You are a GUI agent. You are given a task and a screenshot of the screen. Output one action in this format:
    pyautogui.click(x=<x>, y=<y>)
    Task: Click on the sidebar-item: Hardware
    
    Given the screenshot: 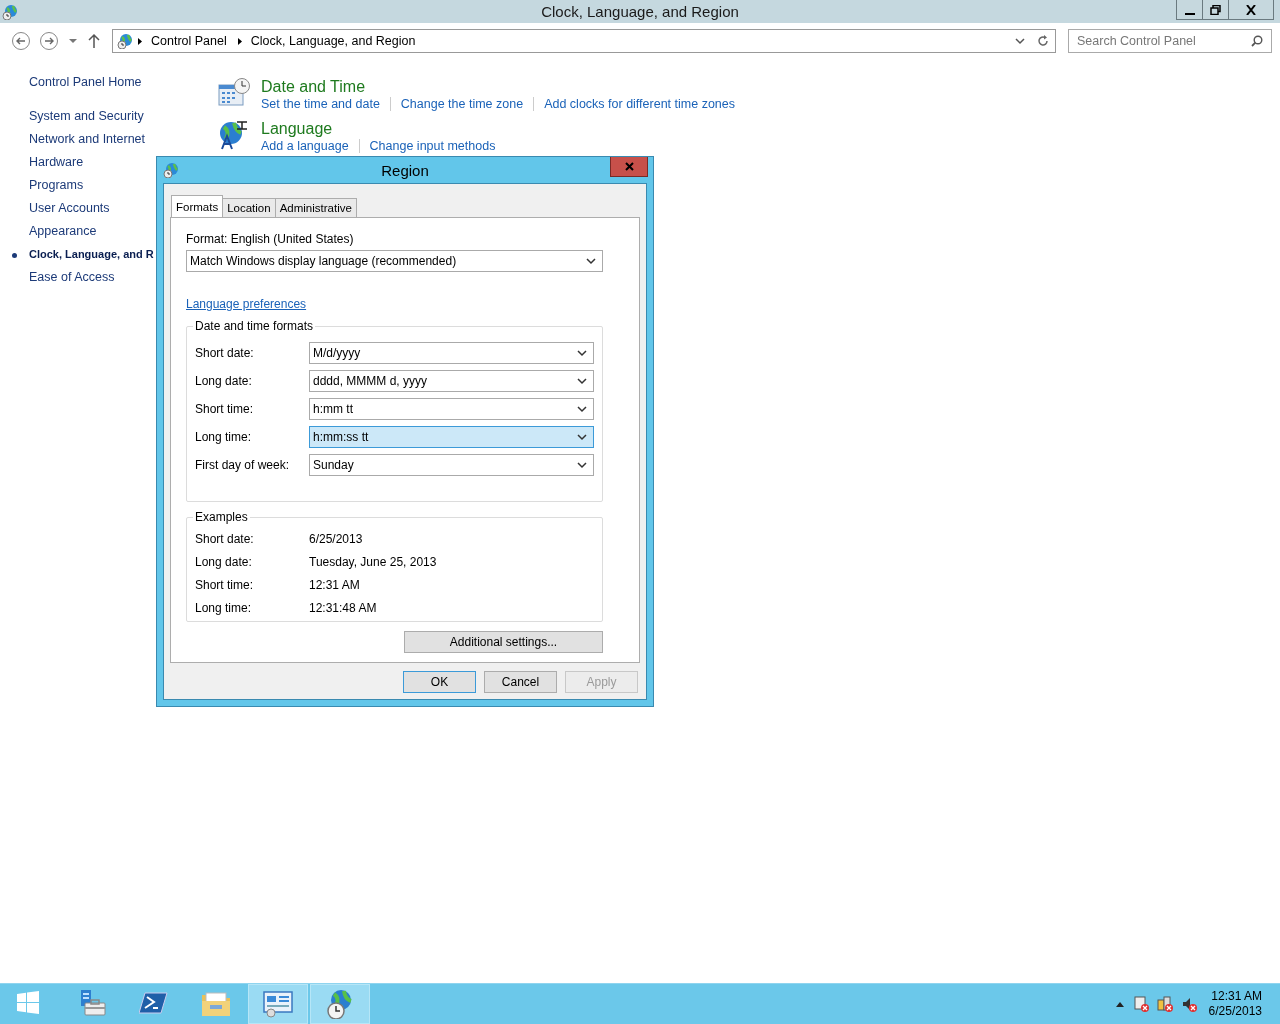 What is the action you would take?
    pyautogui.click(x=56, y=162)
    